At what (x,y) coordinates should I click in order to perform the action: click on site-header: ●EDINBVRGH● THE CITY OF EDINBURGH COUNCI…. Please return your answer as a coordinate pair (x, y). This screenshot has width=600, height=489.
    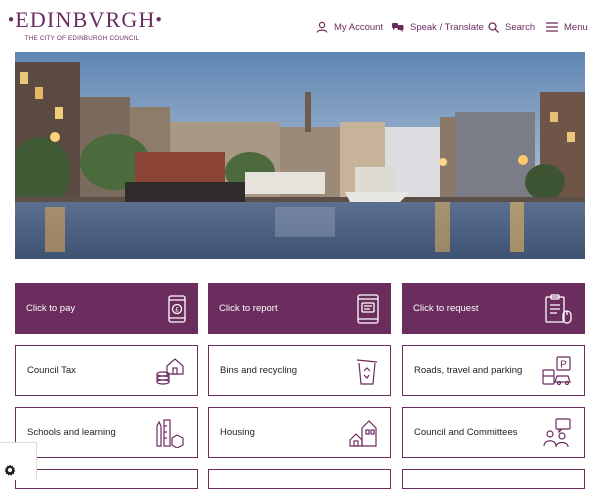
    Looking at the image, I should click on (300, 26).